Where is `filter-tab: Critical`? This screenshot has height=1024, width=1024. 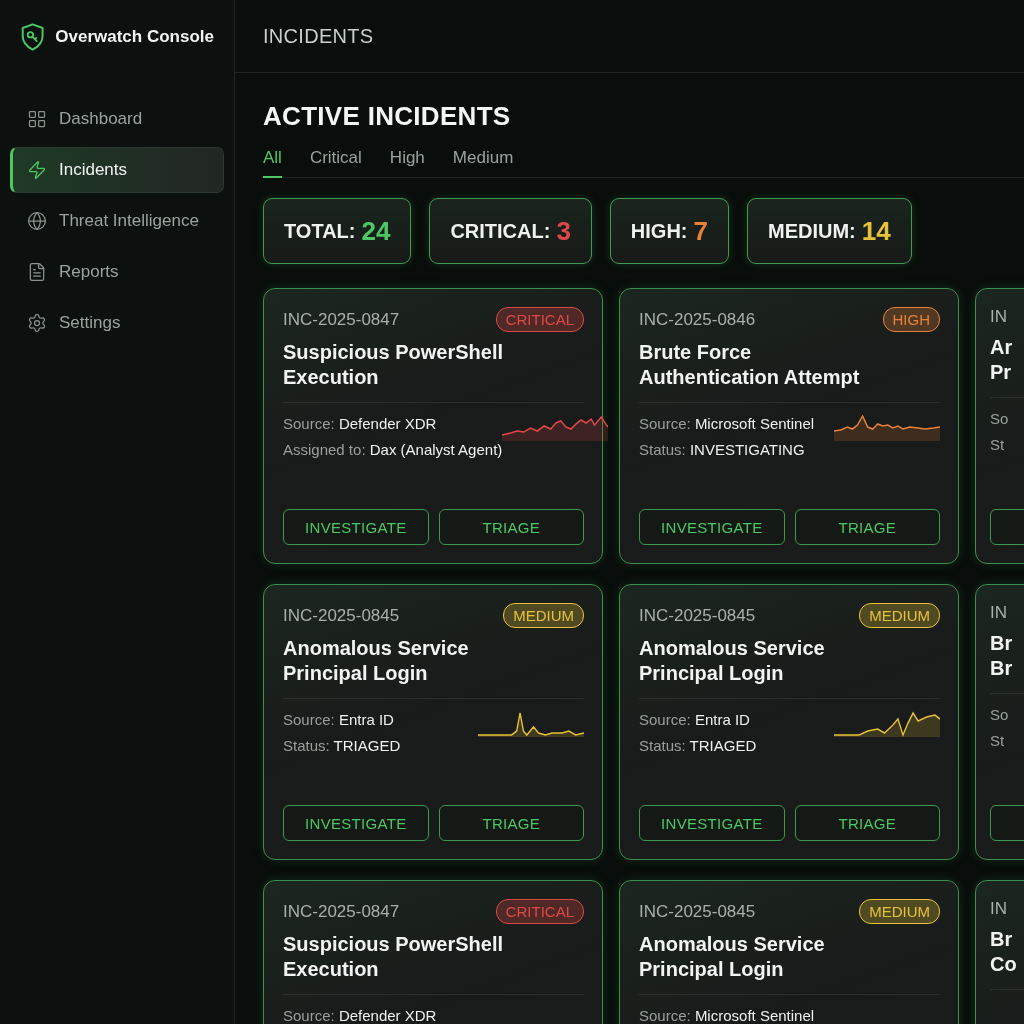 filter-tab: Critical is located at coordinates (335, 160).